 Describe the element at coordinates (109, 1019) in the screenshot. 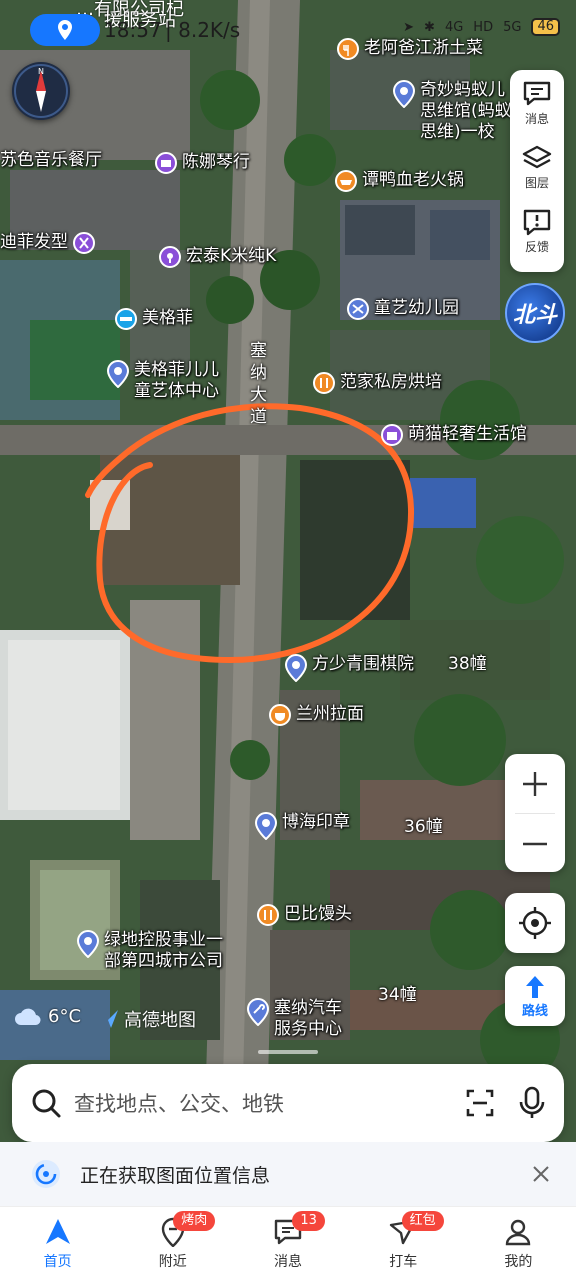

I see `amap-logo-icon` at that location.